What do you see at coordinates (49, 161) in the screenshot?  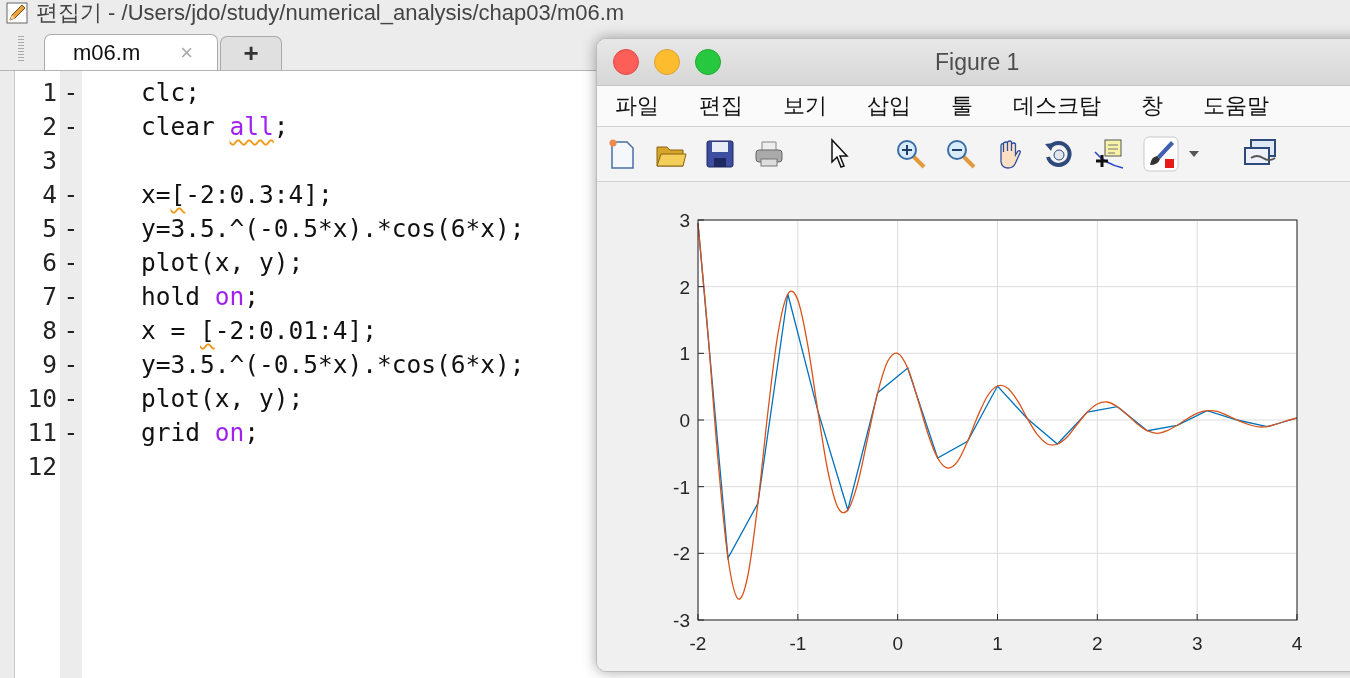 I see `line-number: 3` at bounding box center [49, 161].